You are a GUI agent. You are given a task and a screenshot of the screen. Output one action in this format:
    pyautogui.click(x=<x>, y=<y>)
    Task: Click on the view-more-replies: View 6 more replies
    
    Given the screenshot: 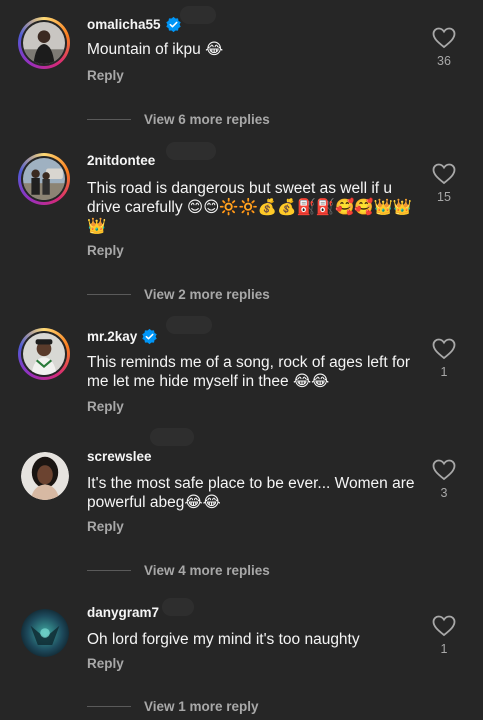 What is the action you would take?
    pyautogui.click(x=178, y=119)
    